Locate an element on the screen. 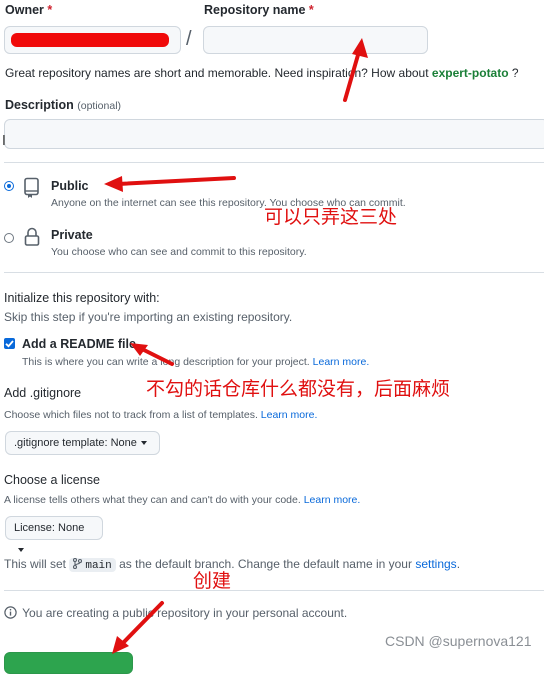  public-radio is located at coordinates (9, 186).